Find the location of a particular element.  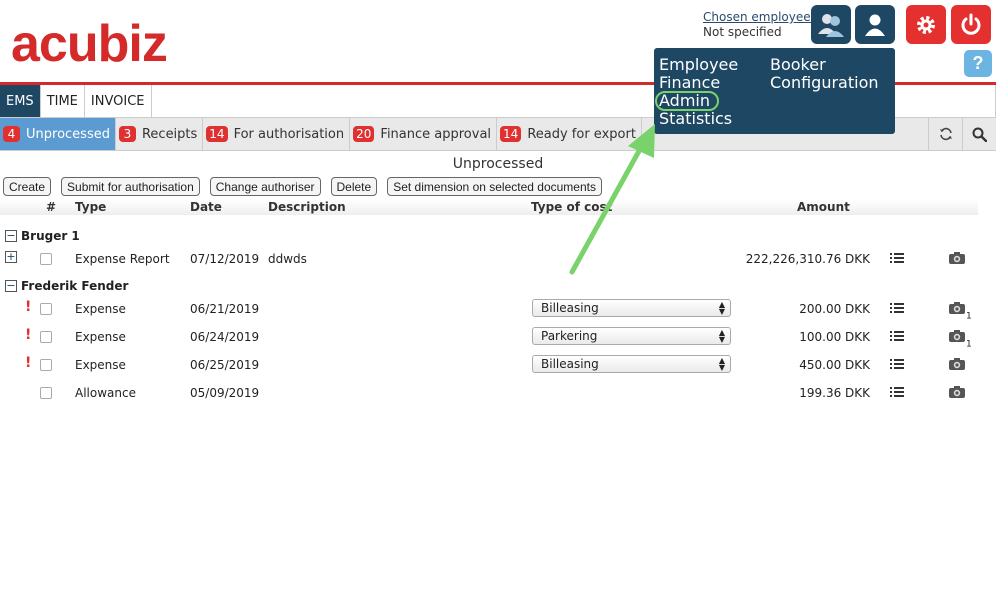

tab-label: Finance approval is located at coordinates (436, 134).